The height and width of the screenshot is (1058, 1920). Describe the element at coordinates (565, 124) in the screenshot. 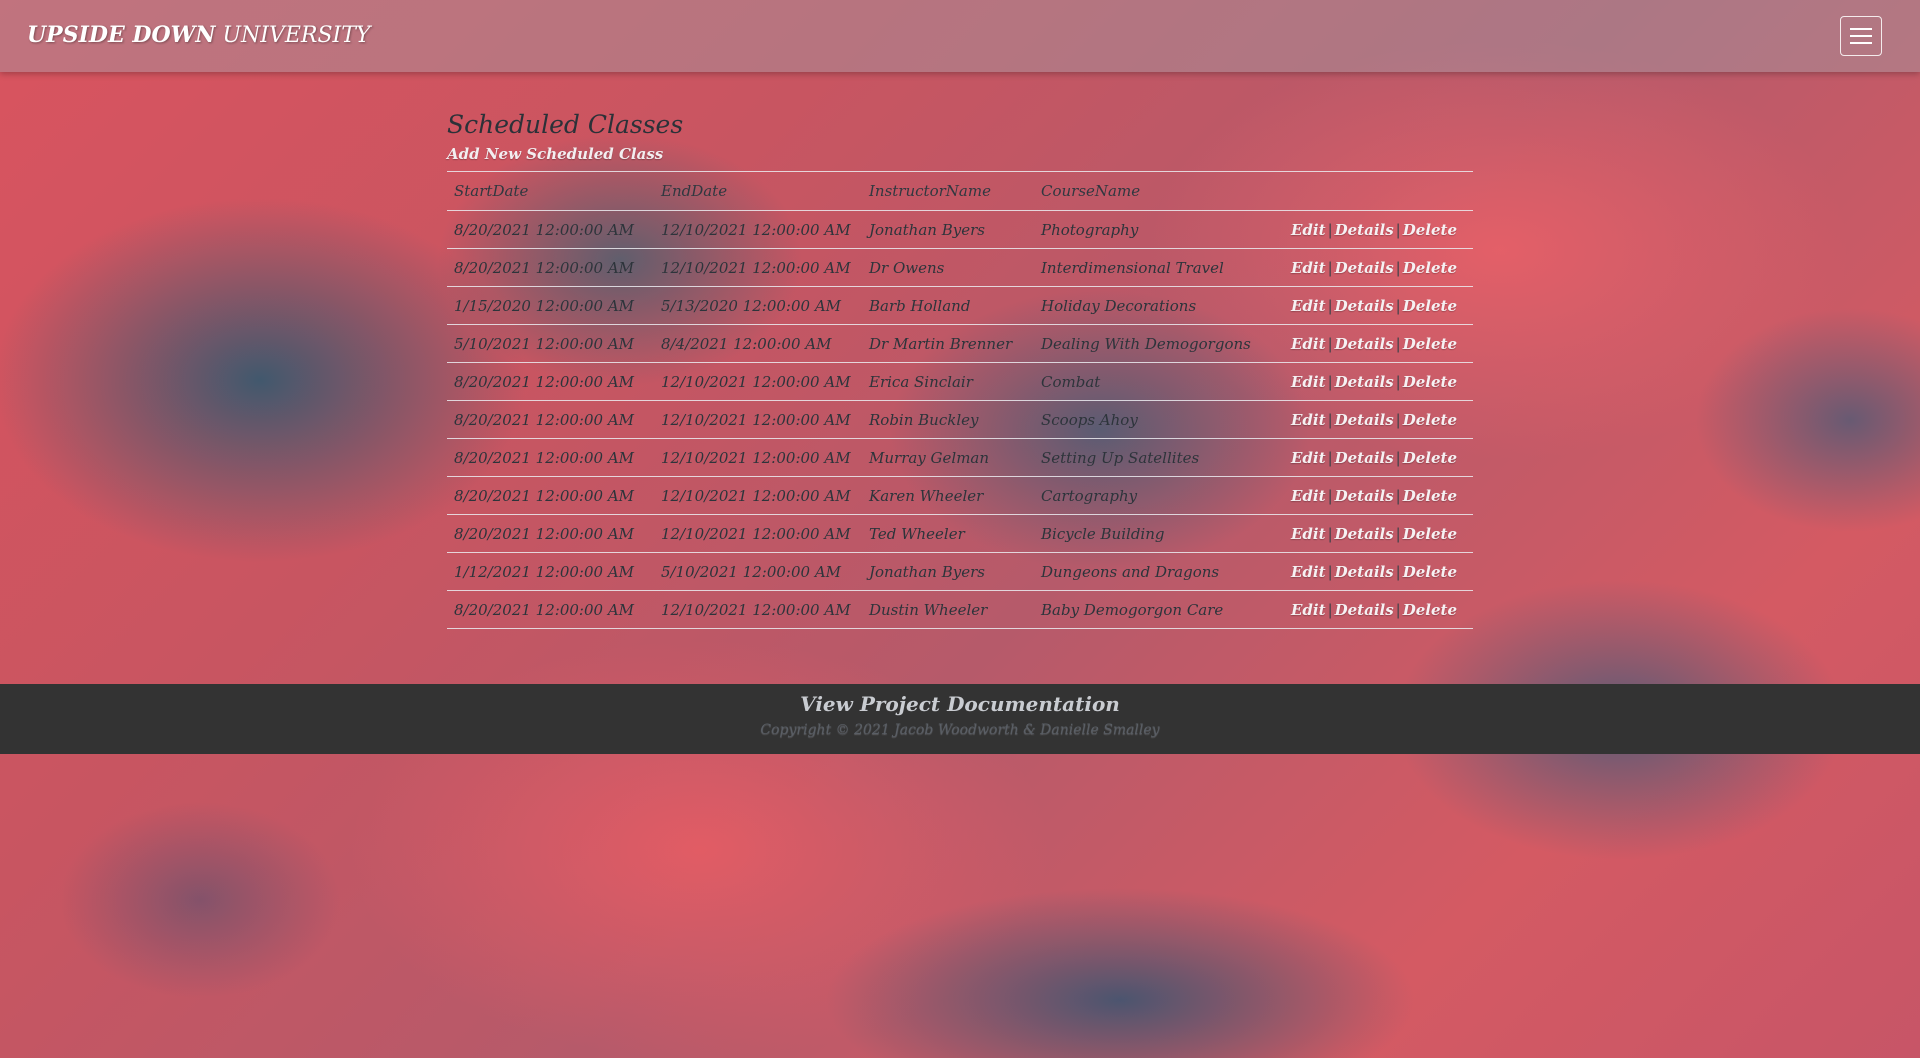

I see `page-title: Scheduled Classes` at that location.